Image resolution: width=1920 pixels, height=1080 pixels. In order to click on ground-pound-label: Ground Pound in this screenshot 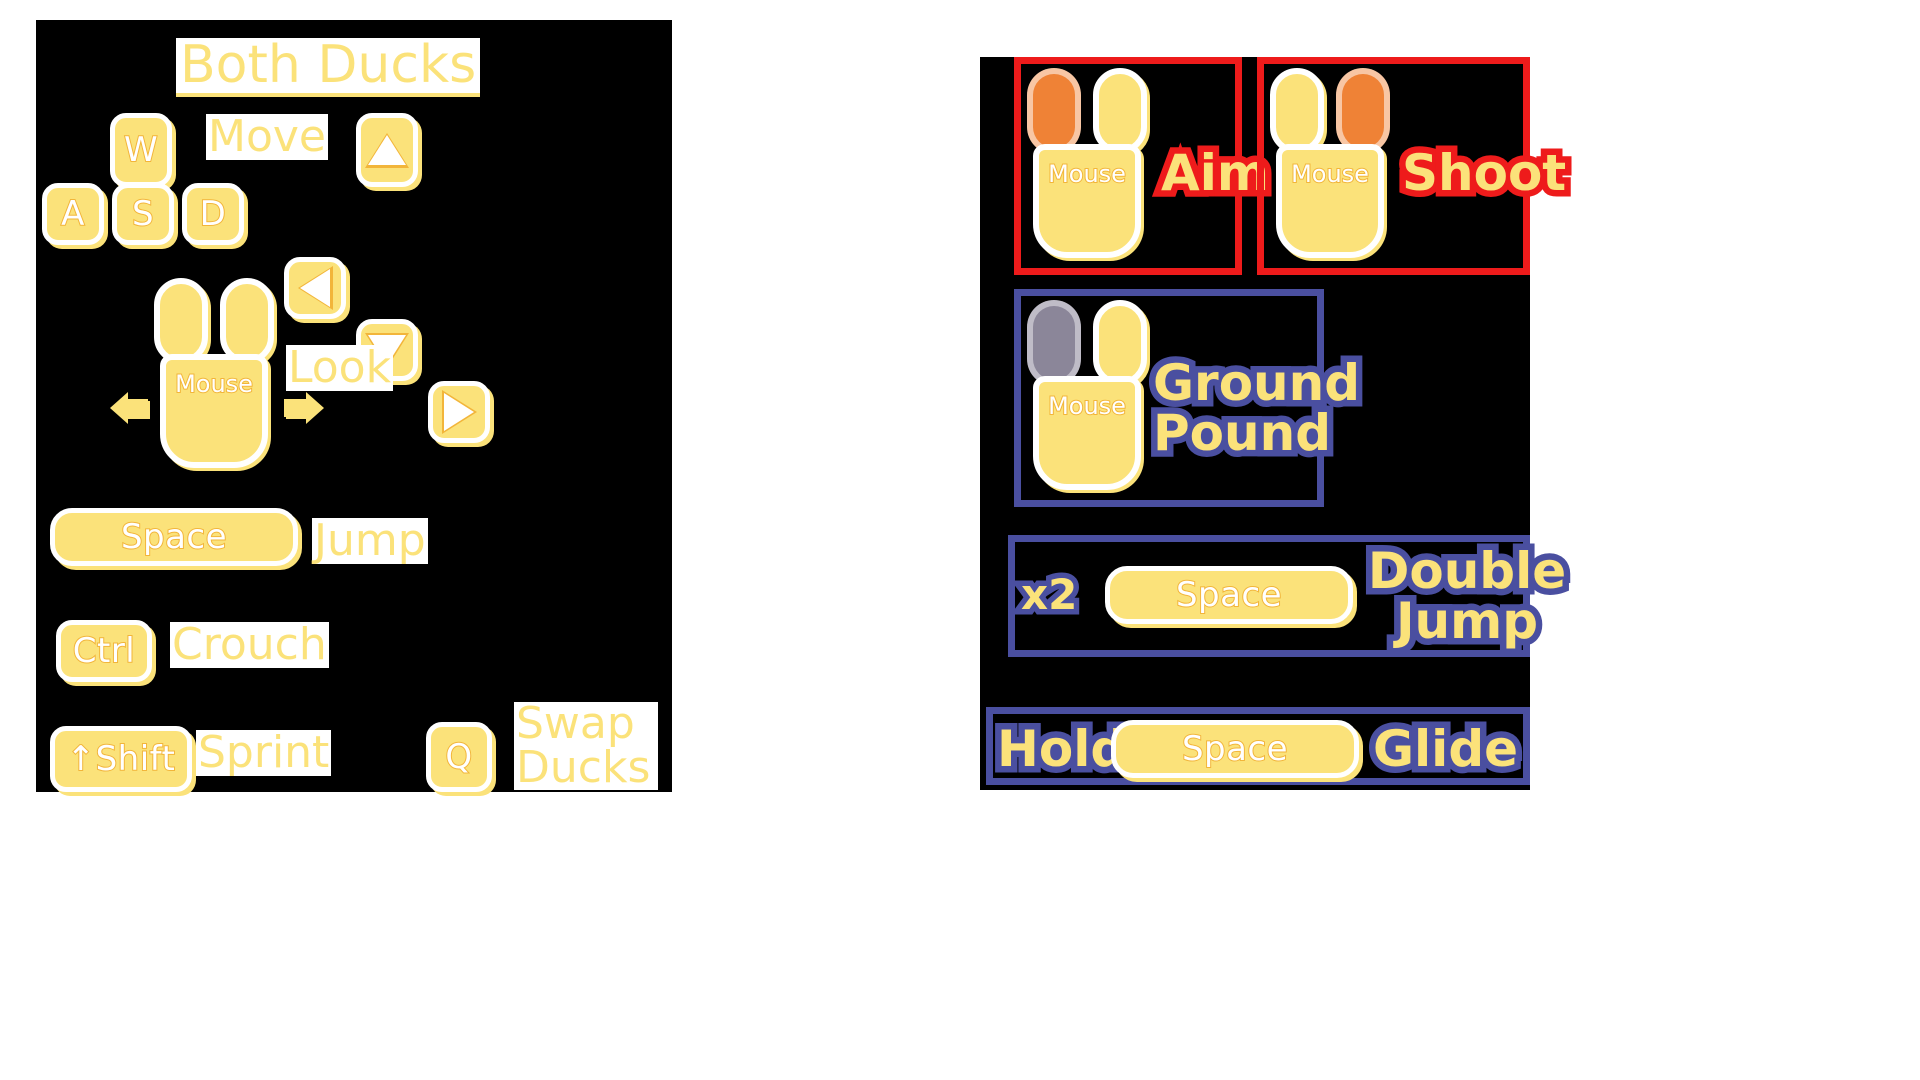, I will do `click(1256, 408)`.